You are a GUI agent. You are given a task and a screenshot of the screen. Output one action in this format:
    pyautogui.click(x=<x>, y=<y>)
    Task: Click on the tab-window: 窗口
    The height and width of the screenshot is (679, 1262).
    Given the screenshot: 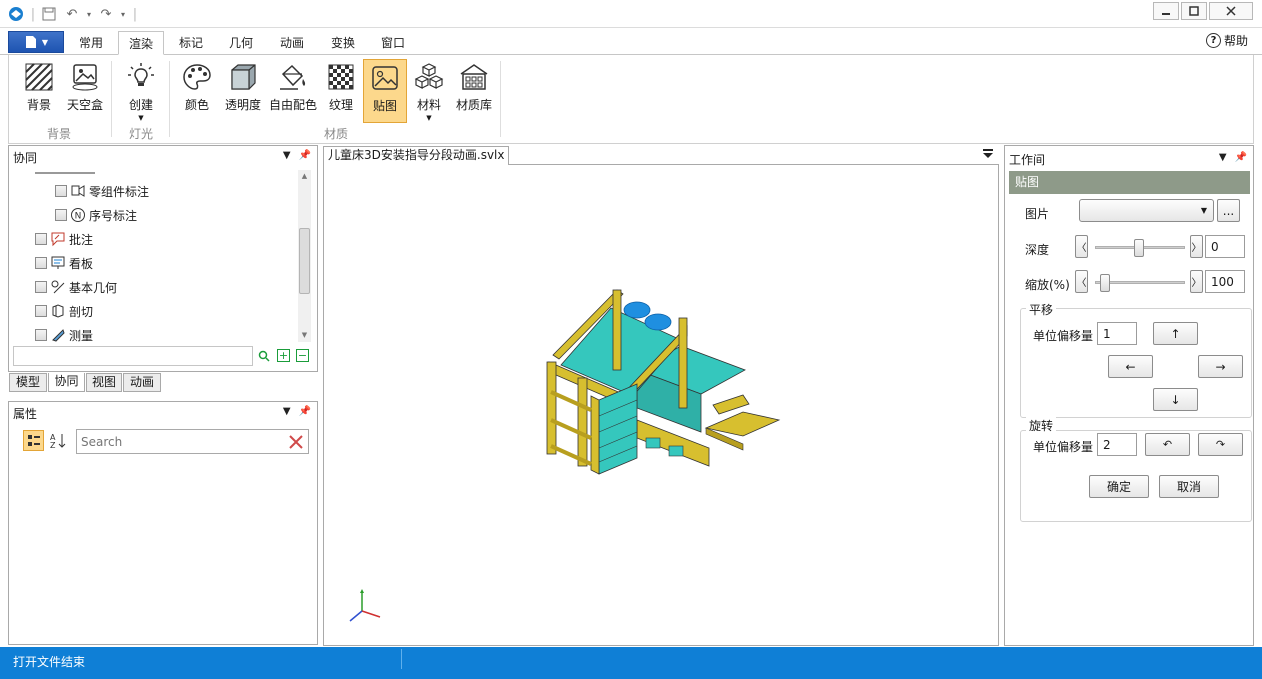 What is the action you would take?
    pyautogui.click(x=393, y=43)
    